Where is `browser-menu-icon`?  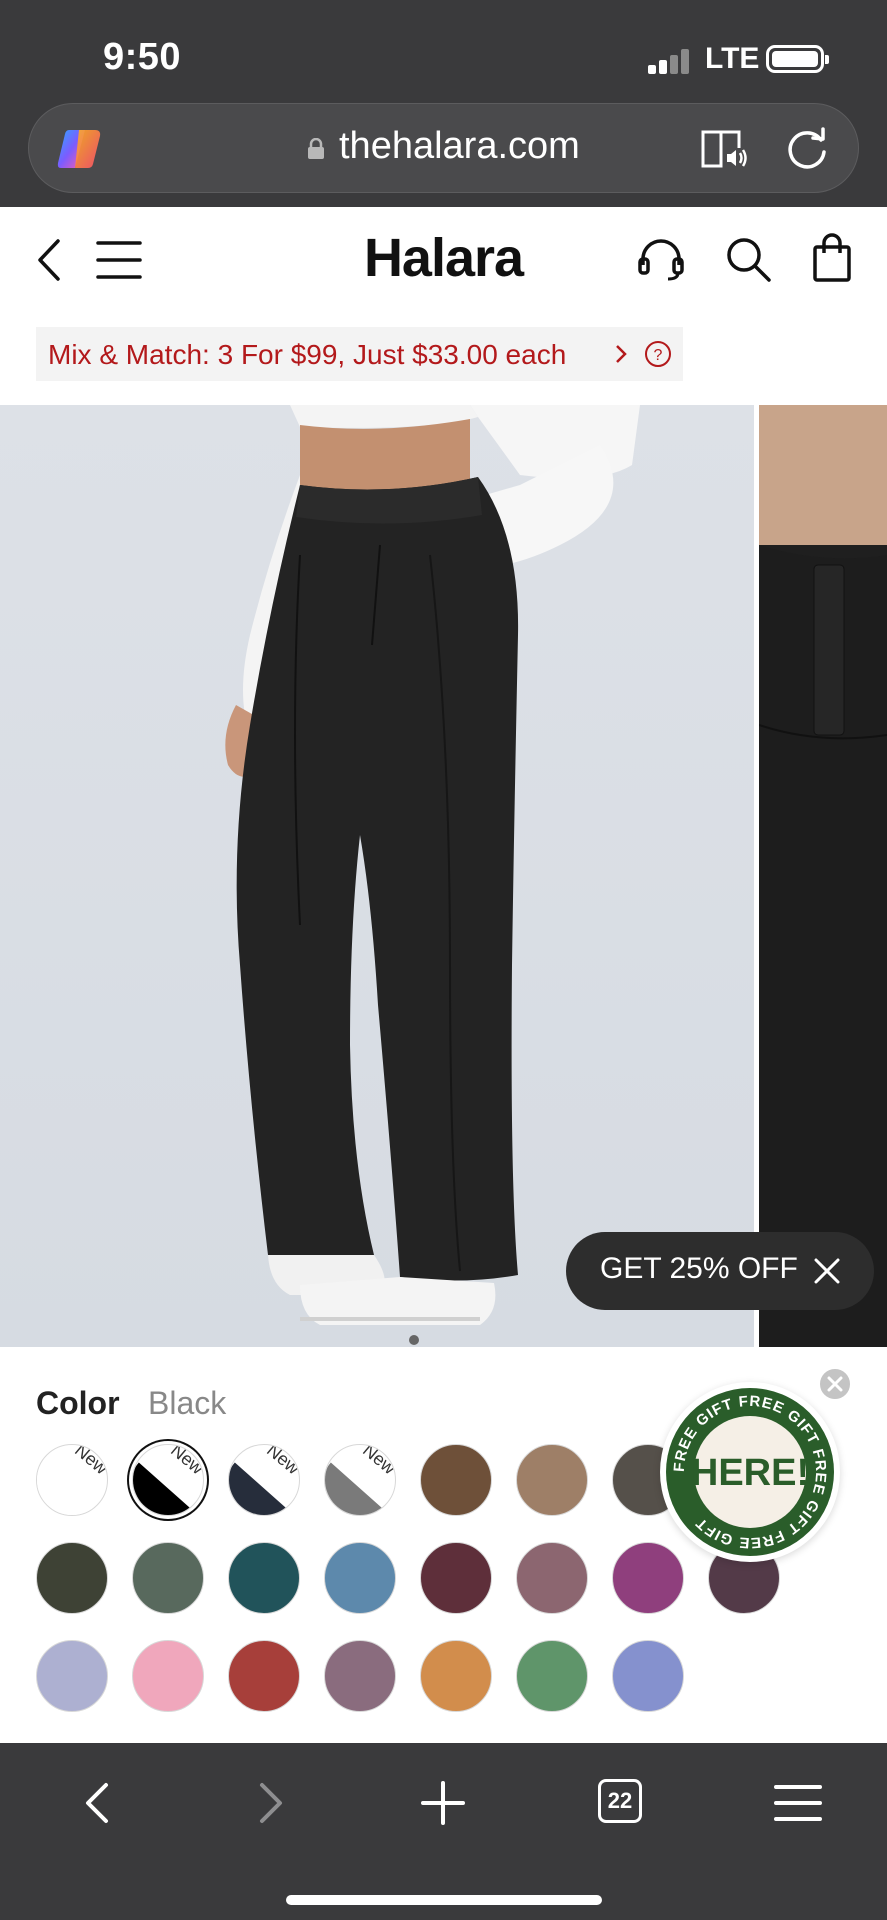 browser-menu-icon is located at coordinates (798, 1803).